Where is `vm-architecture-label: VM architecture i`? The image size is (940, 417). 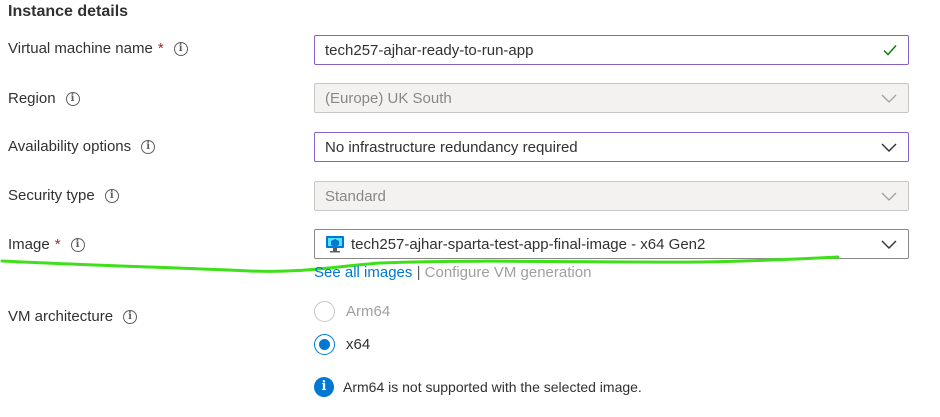
vm-architecture-label: VM architecture i is located at coordinates (73, 316).